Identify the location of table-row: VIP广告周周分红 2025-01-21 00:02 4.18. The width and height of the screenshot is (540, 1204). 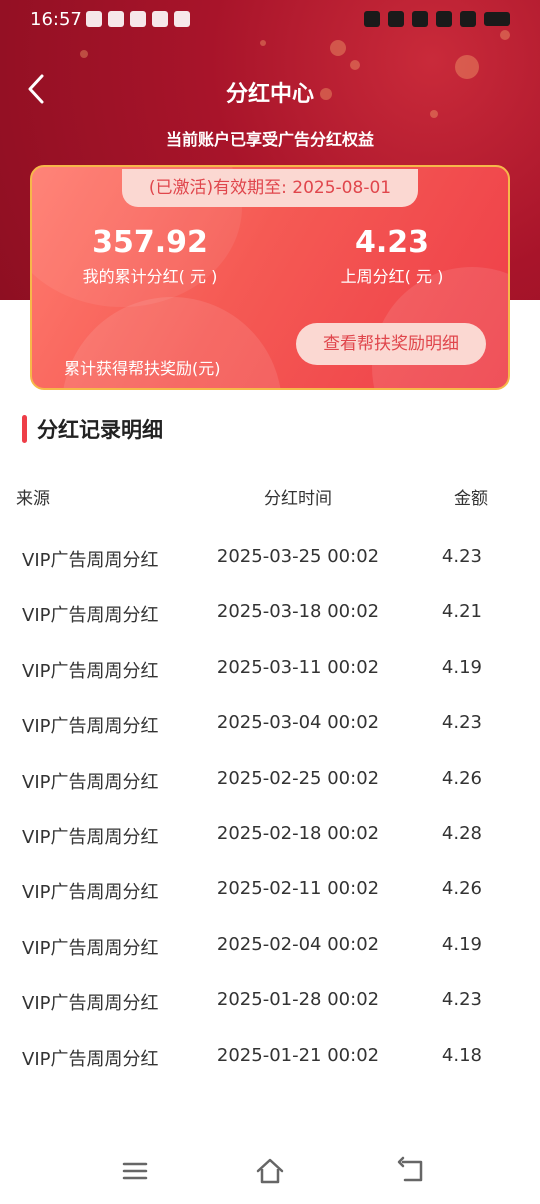
(270, 1056).